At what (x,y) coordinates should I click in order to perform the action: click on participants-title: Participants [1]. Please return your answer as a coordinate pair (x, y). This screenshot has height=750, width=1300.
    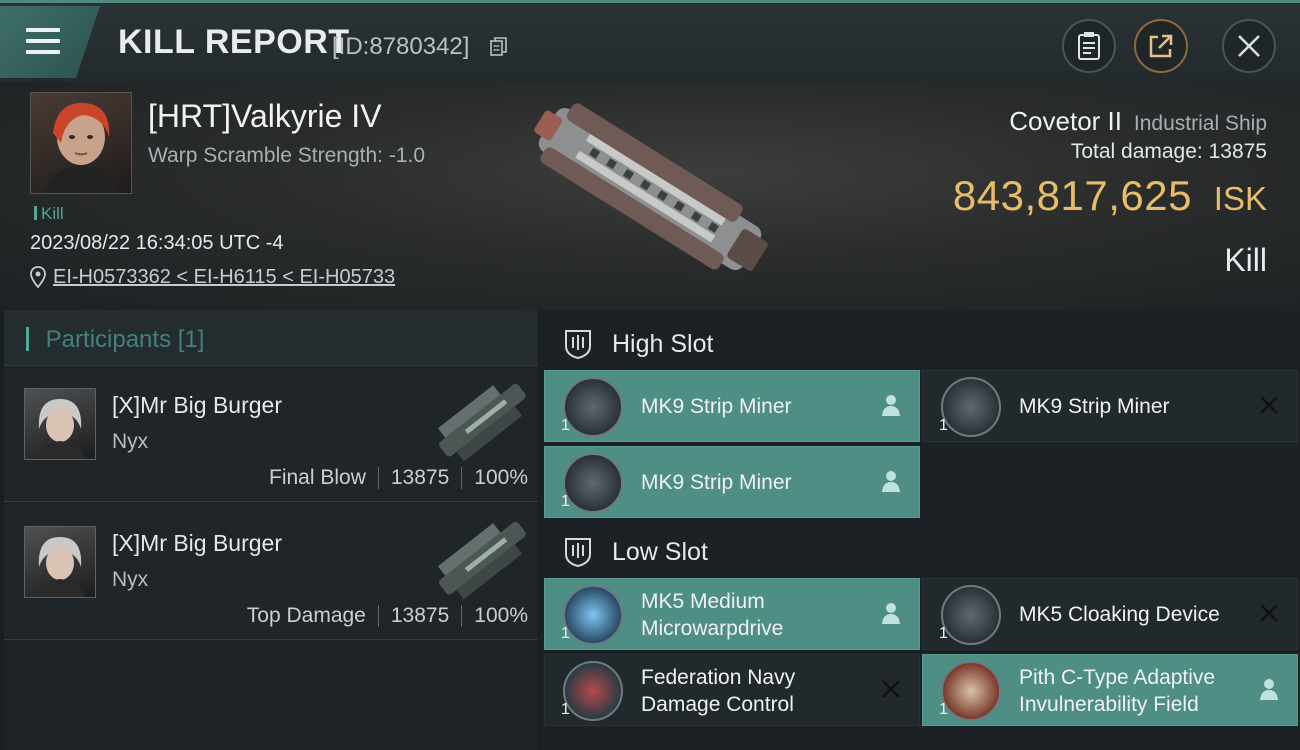
    Looking at the image, I should click on (115, 340).